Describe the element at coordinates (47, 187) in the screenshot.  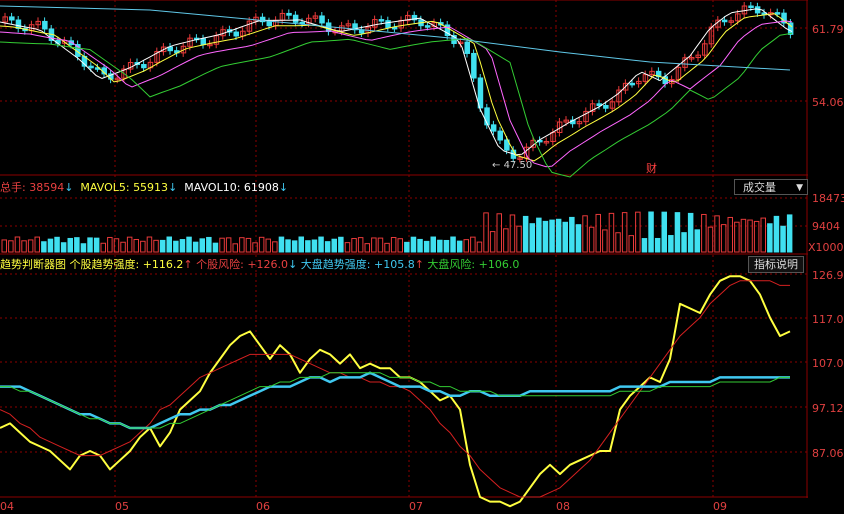
I see `total-volume-value: 38594` at that location.